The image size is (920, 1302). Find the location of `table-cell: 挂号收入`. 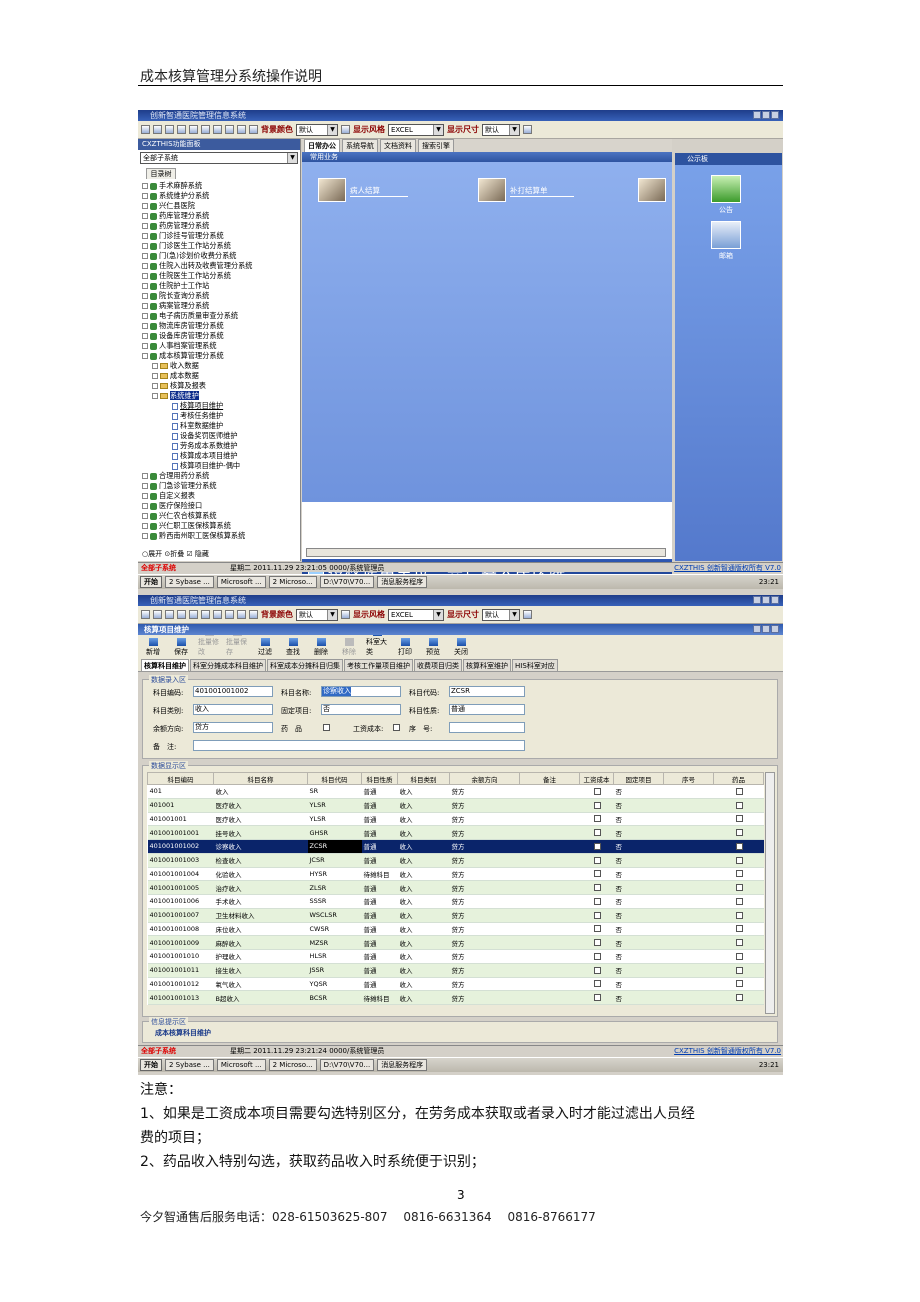

table-cell: 挂号收入 is located at coordinates (260, 832).